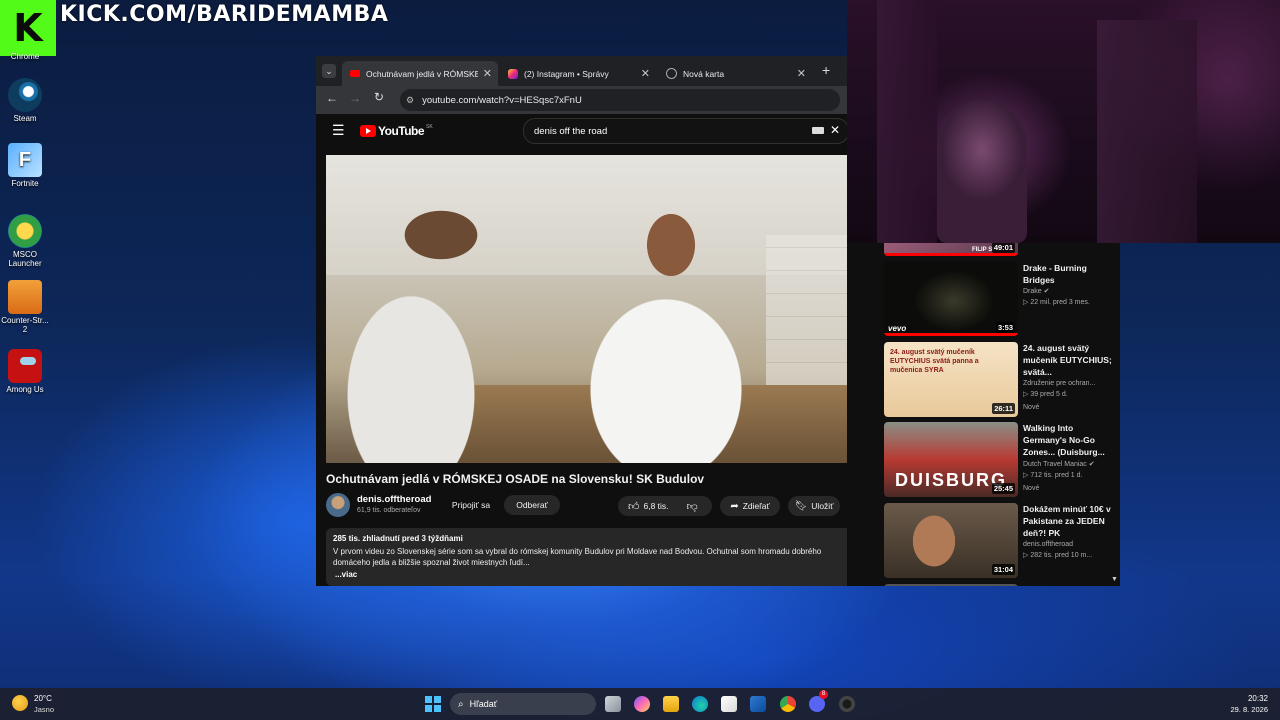 This screenshot has height=720, width=1280. What do you see at coordinates (818, 701) in the screenshot?
I see `discord-icon: 8` at bounding box center [818, 701].